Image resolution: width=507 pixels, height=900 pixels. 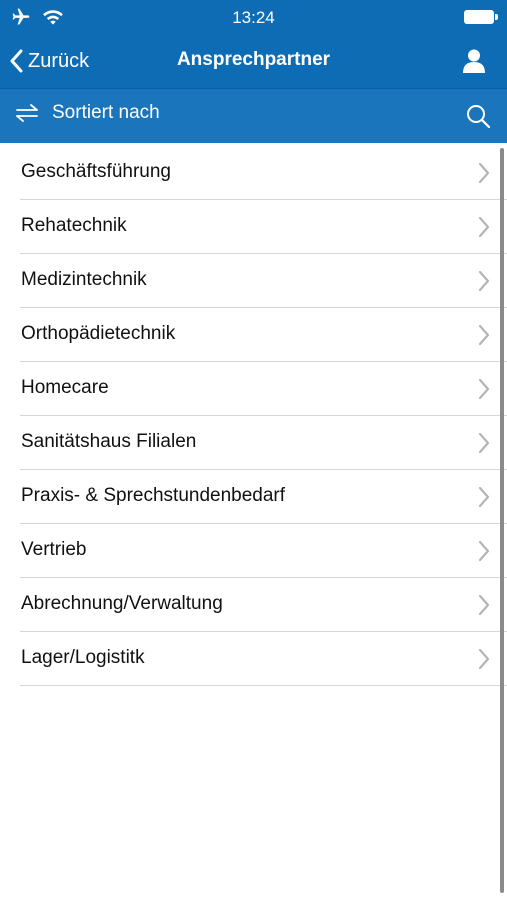 What do you see at coordinates (263, 173) in the screenshot?
I see `list-item-geschaeftsfuehrung: Geschäftsführung` at bounding box center [263, 173].